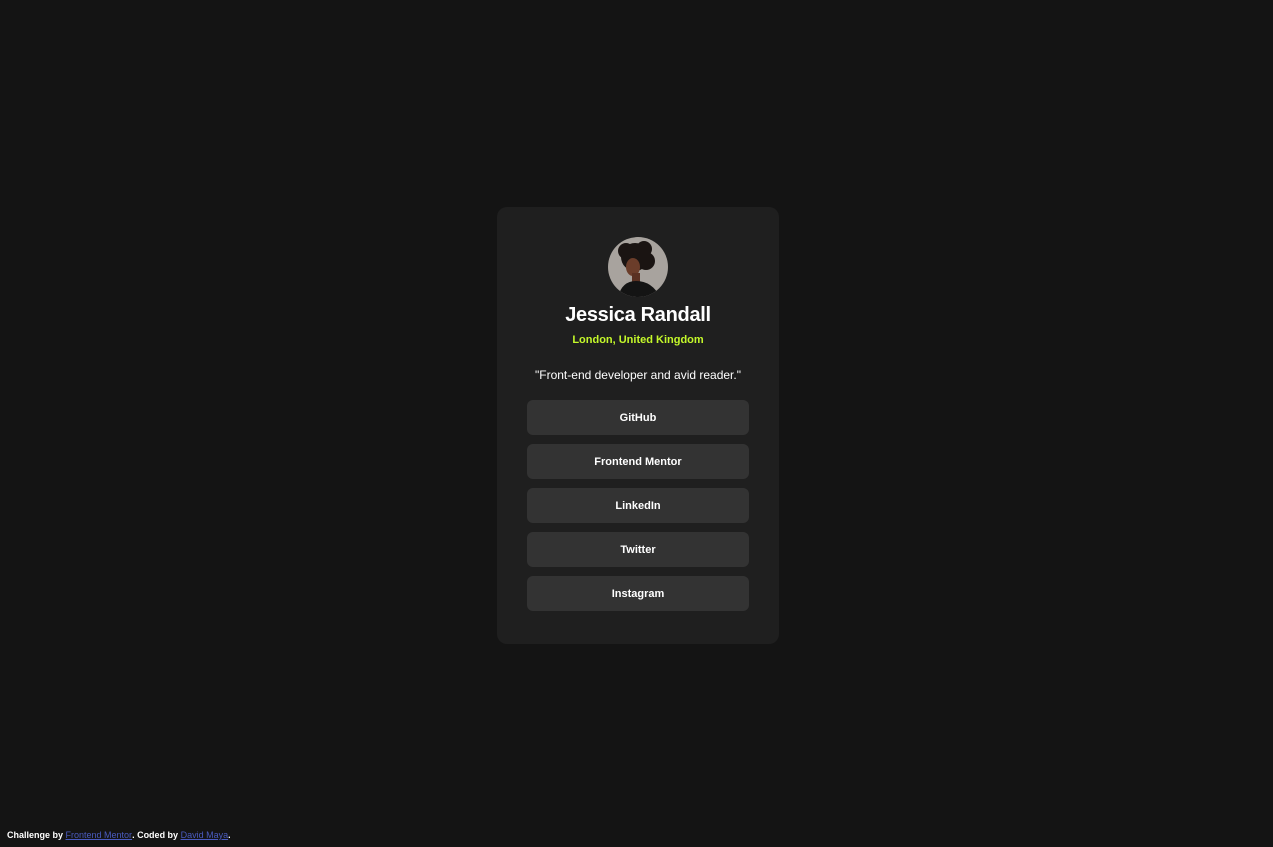 This screenshot has width=1273, height=847. What do you see at coordinates (638, 340) in the screenshot?
I see `profile-location: London, United Kingdom` at bounding box center [638, 340].